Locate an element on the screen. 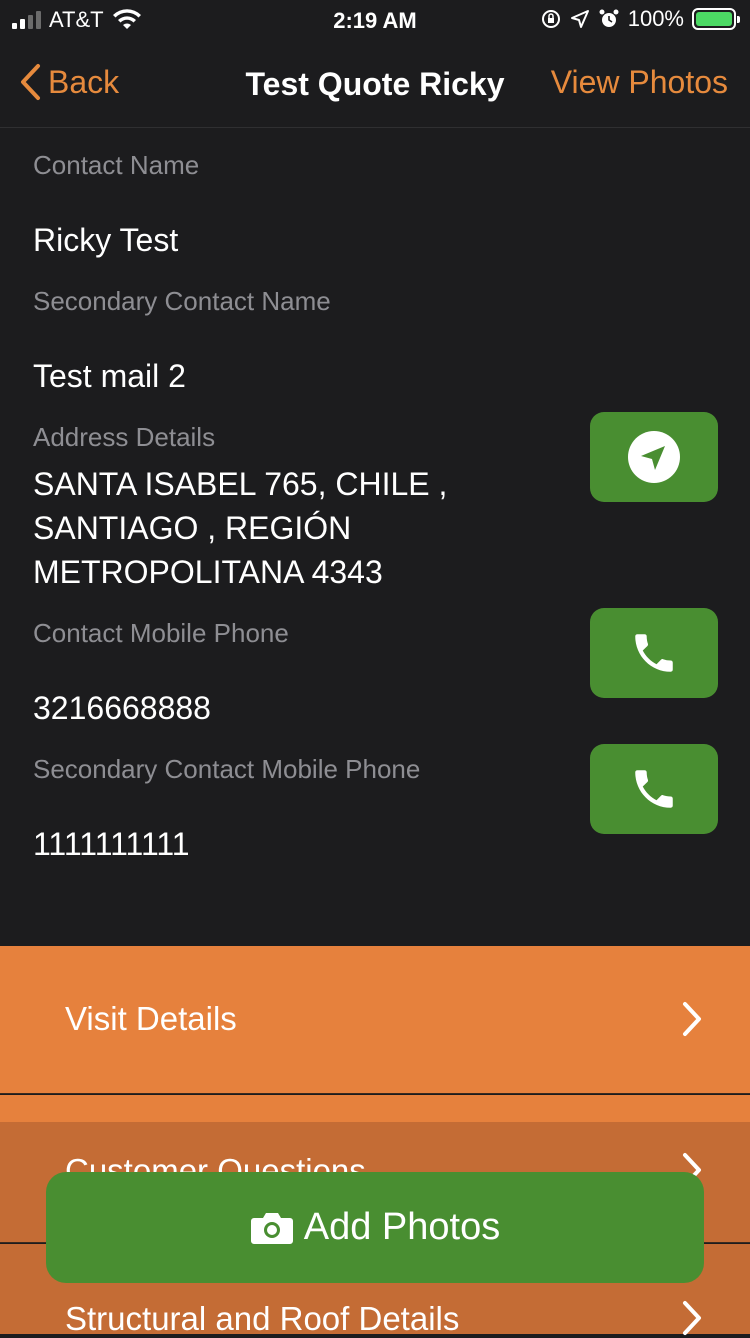 The height and width of the screenshot is (1338, 750). chevron-left-icon is located at coordinates (30, 82).